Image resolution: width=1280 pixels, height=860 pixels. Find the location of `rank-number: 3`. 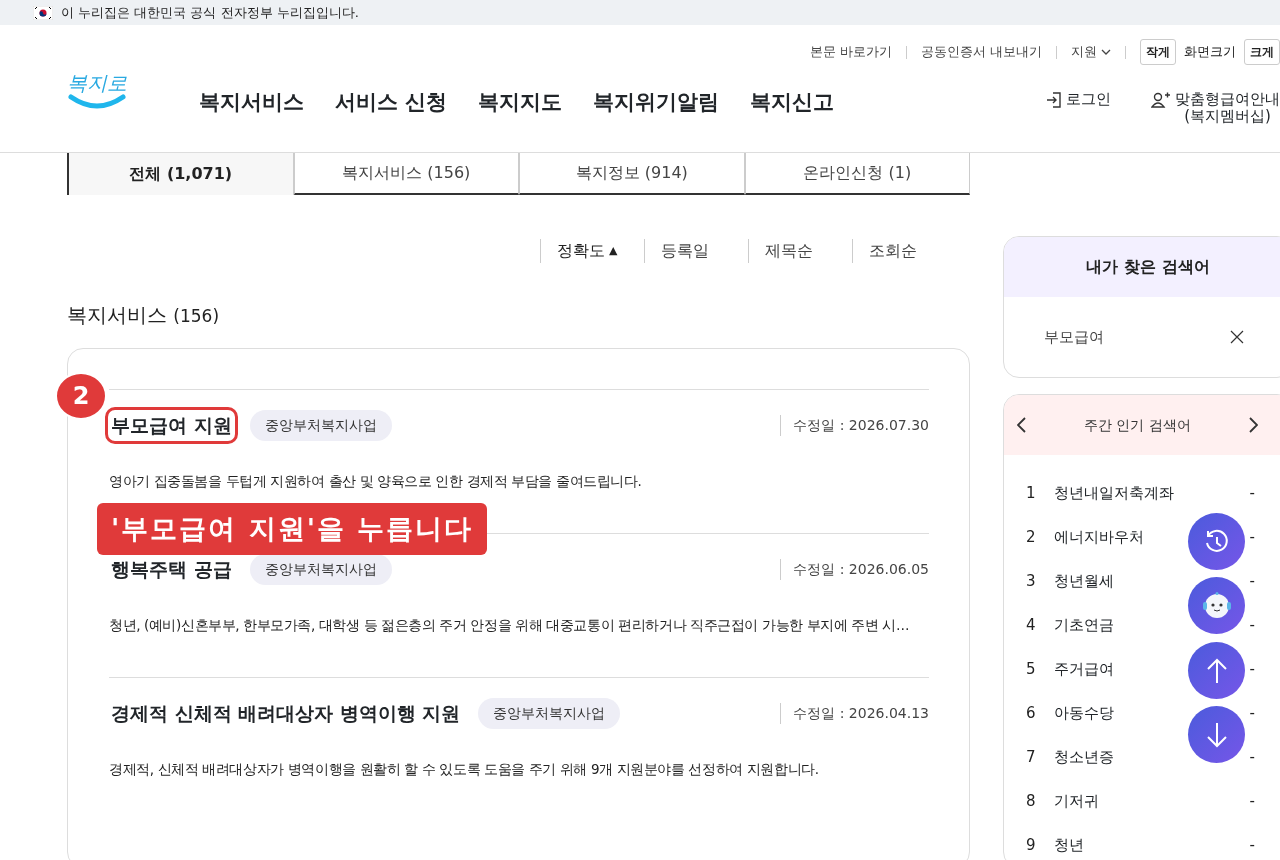

rank-number: 3 is located at coordinates (1031, 581).